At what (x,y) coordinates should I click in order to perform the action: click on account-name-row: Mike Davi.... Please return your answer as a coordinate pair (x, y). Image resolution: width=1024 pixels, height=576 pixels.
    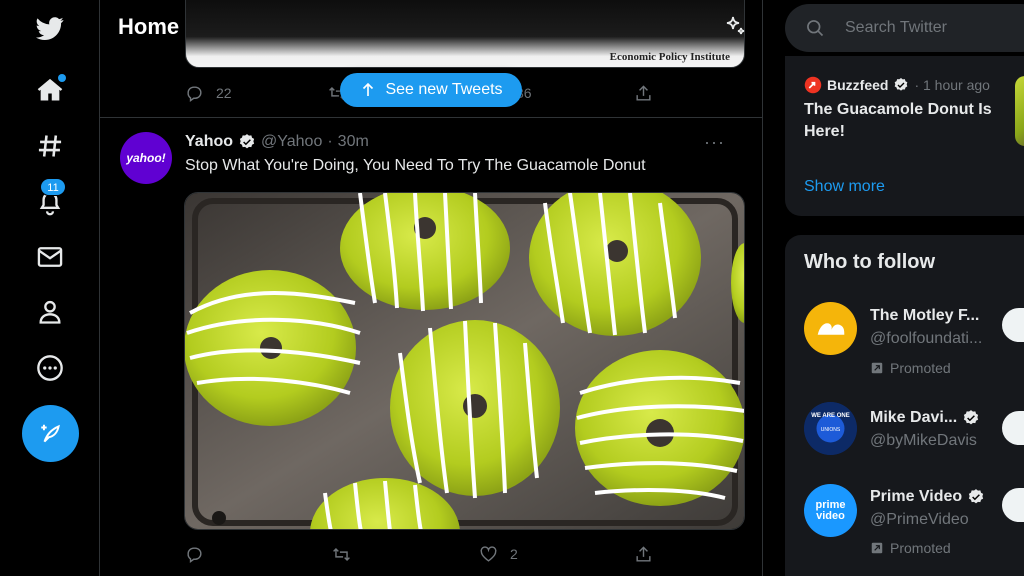
    Looking at the image, I should click on (925, 418).